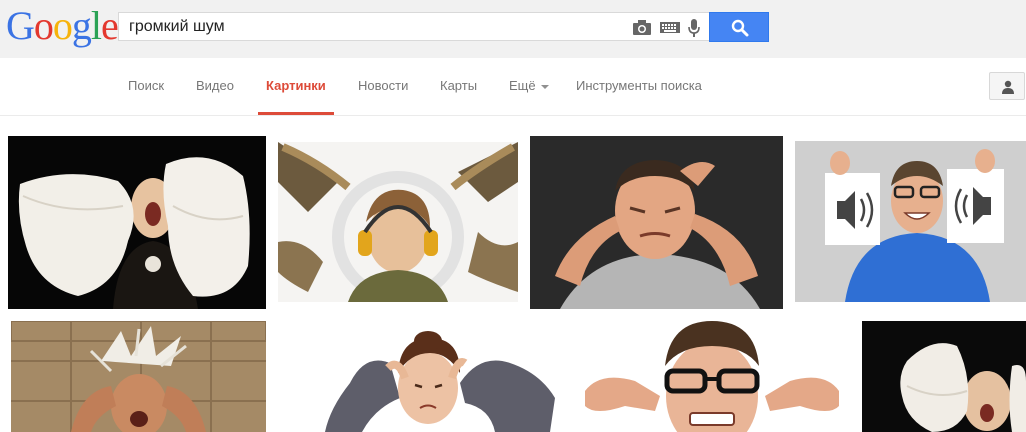 The width and height of the screenshot is (1026, 432). I want to click on tab-images: Картинки, so click(296, 85).